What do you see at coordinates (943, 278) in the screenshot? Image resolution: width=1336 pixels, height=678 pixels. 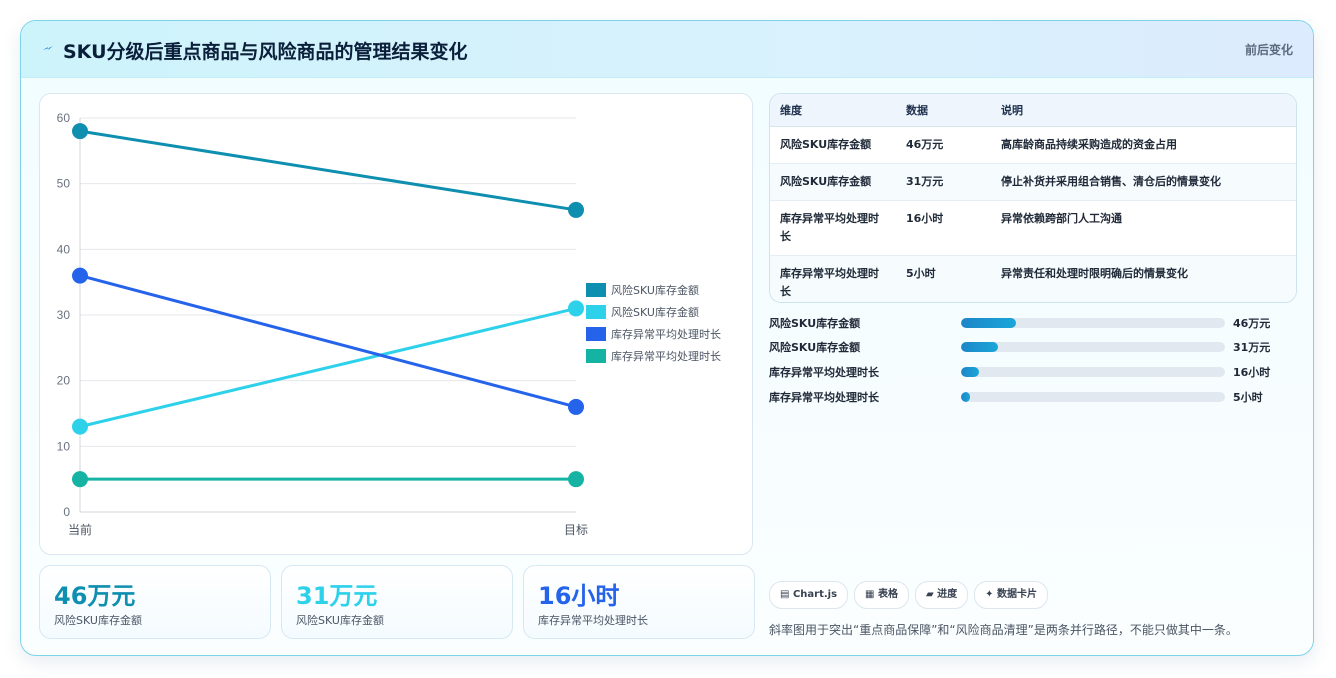 I see `table-cell: 5小时` at bounding box center [943, 278].